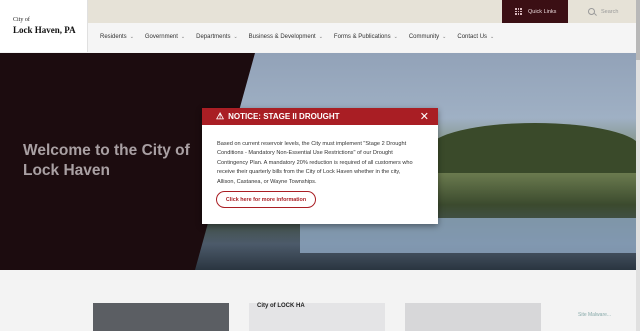 This screenshot has width=640, height=331. I want to click on quick-links-button: Quick Links, so click(535, 11).